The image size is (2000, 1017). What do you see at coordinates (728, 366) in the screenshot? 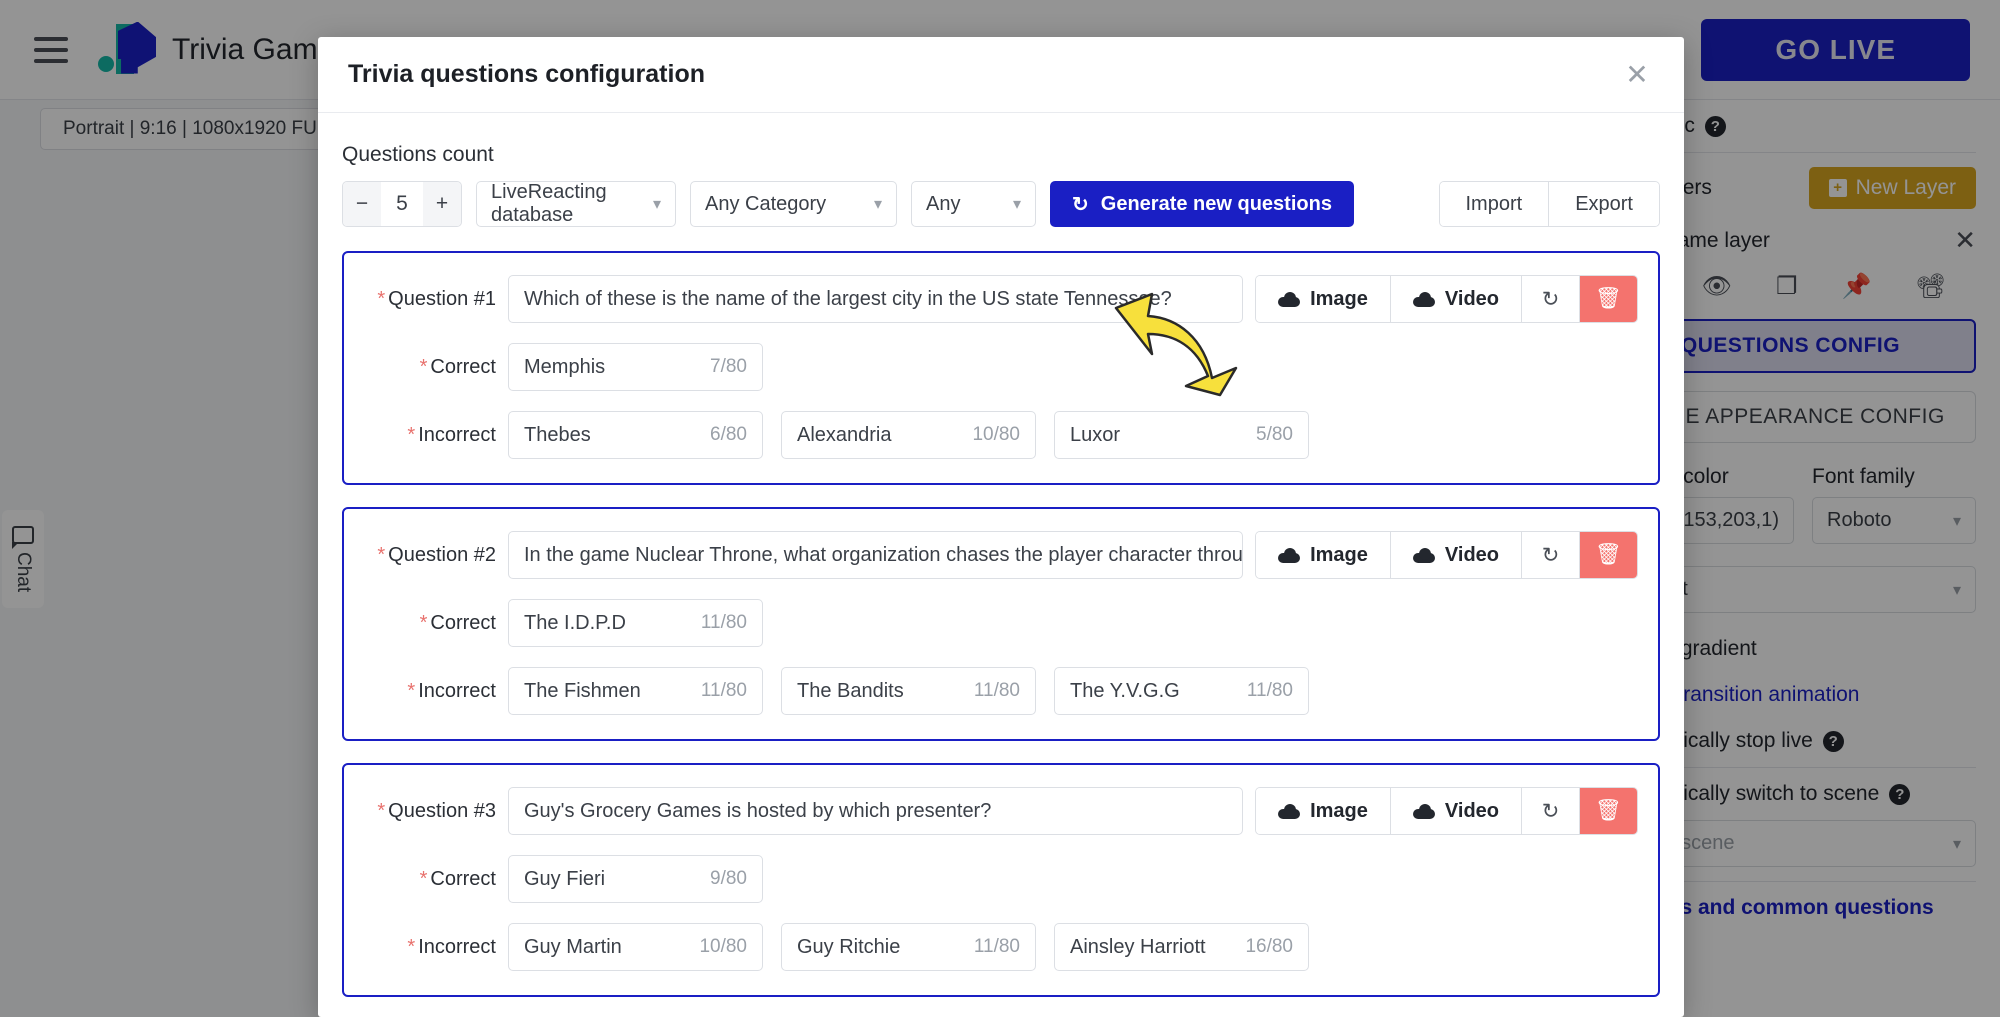
I see `answer-count: 7/80` at bounding box center [728, 366].